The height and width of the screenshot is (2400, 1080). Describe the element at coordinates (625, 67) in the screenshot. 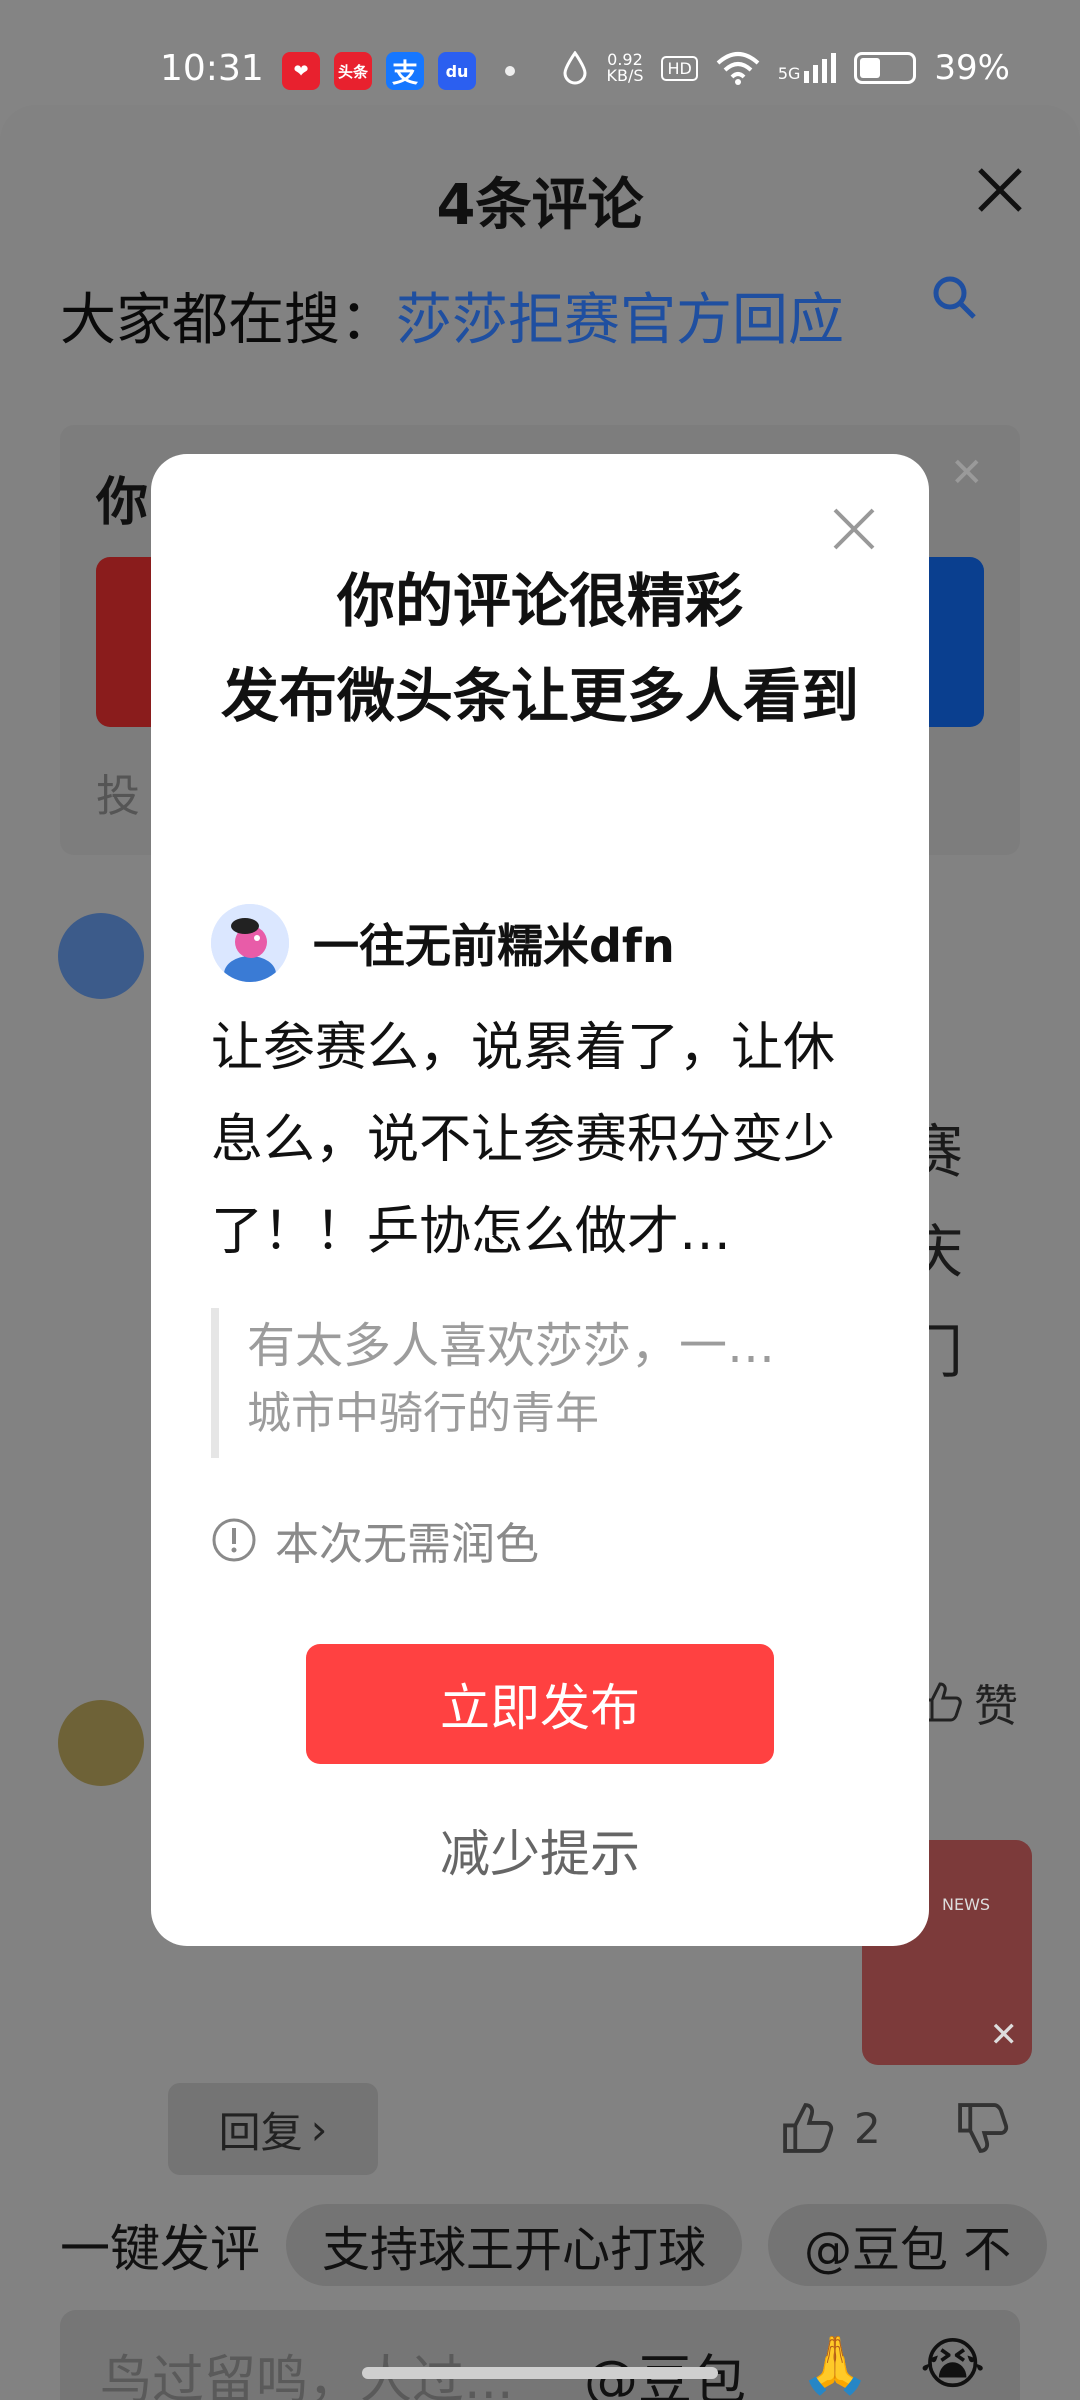

I see `network-speed: 0.92 KB/S` at that location.